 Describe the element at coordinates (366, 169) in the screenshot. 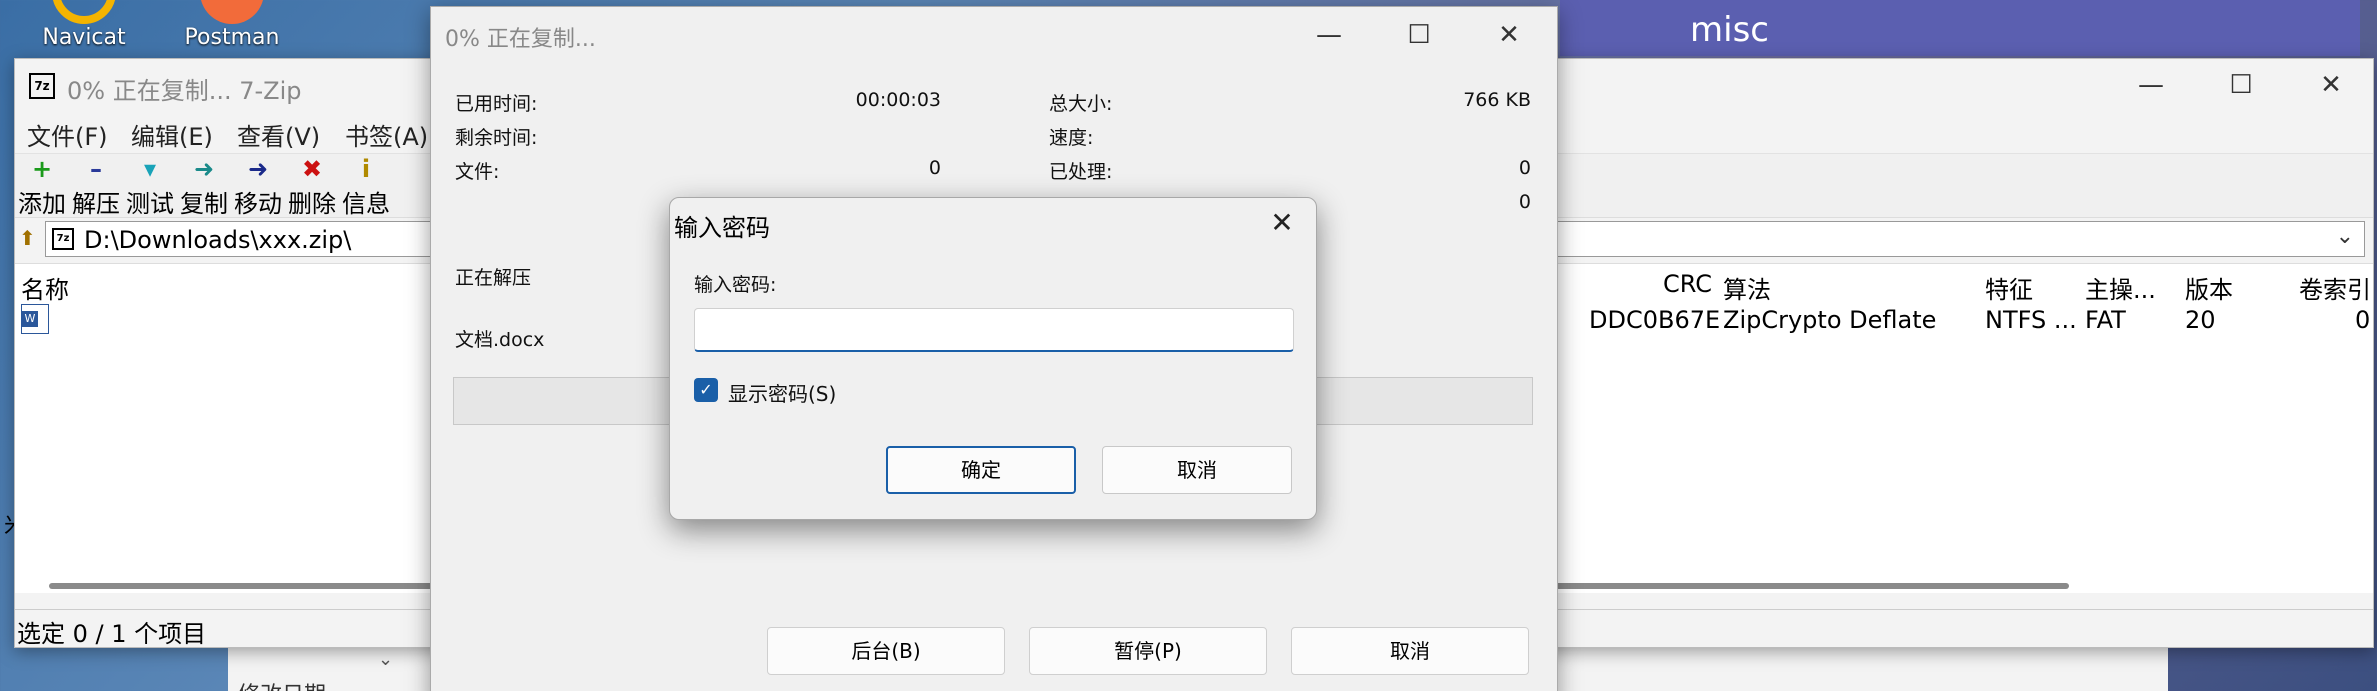

I see `info-icon: i` at that location.